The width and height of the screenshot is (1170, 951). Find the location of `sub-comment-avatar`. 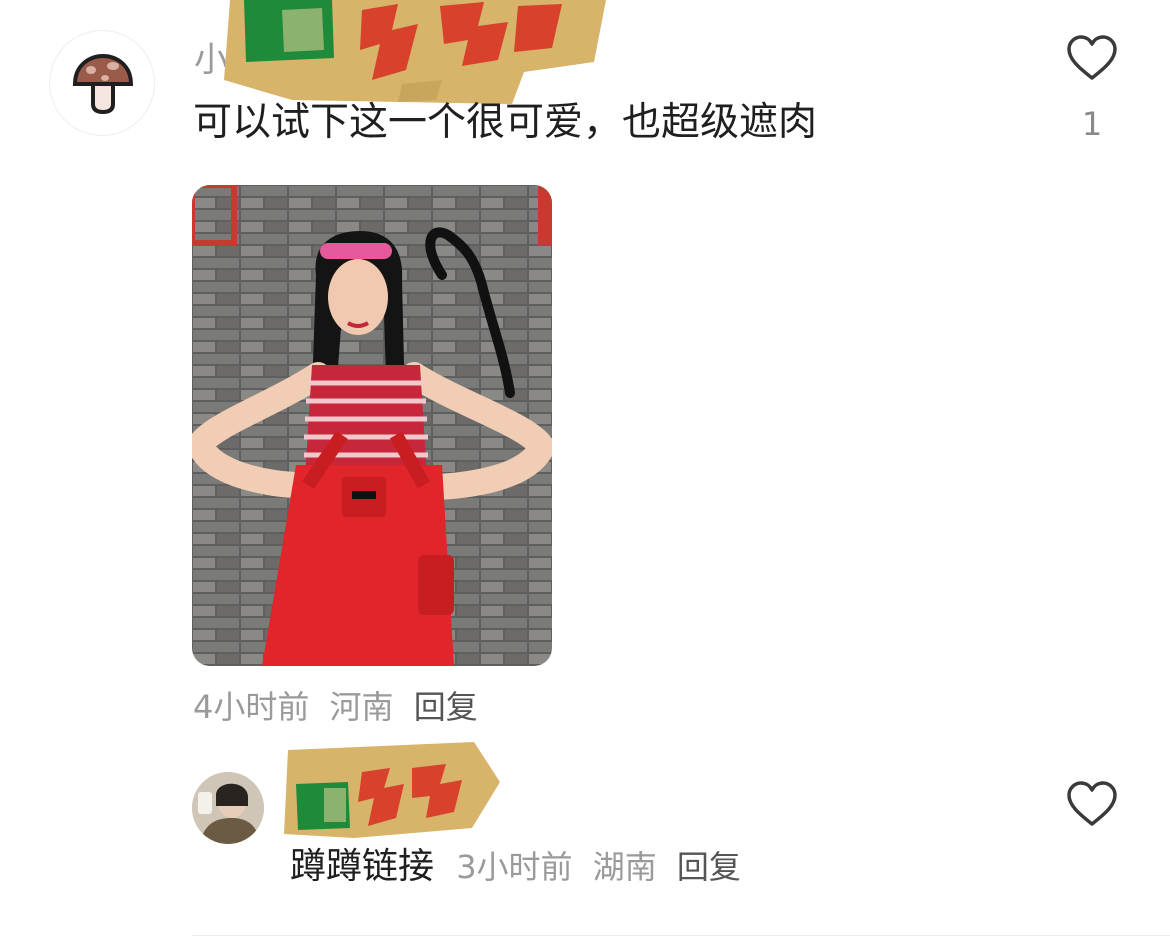

sub-comment-avatar is located at coordinates (228, 808).